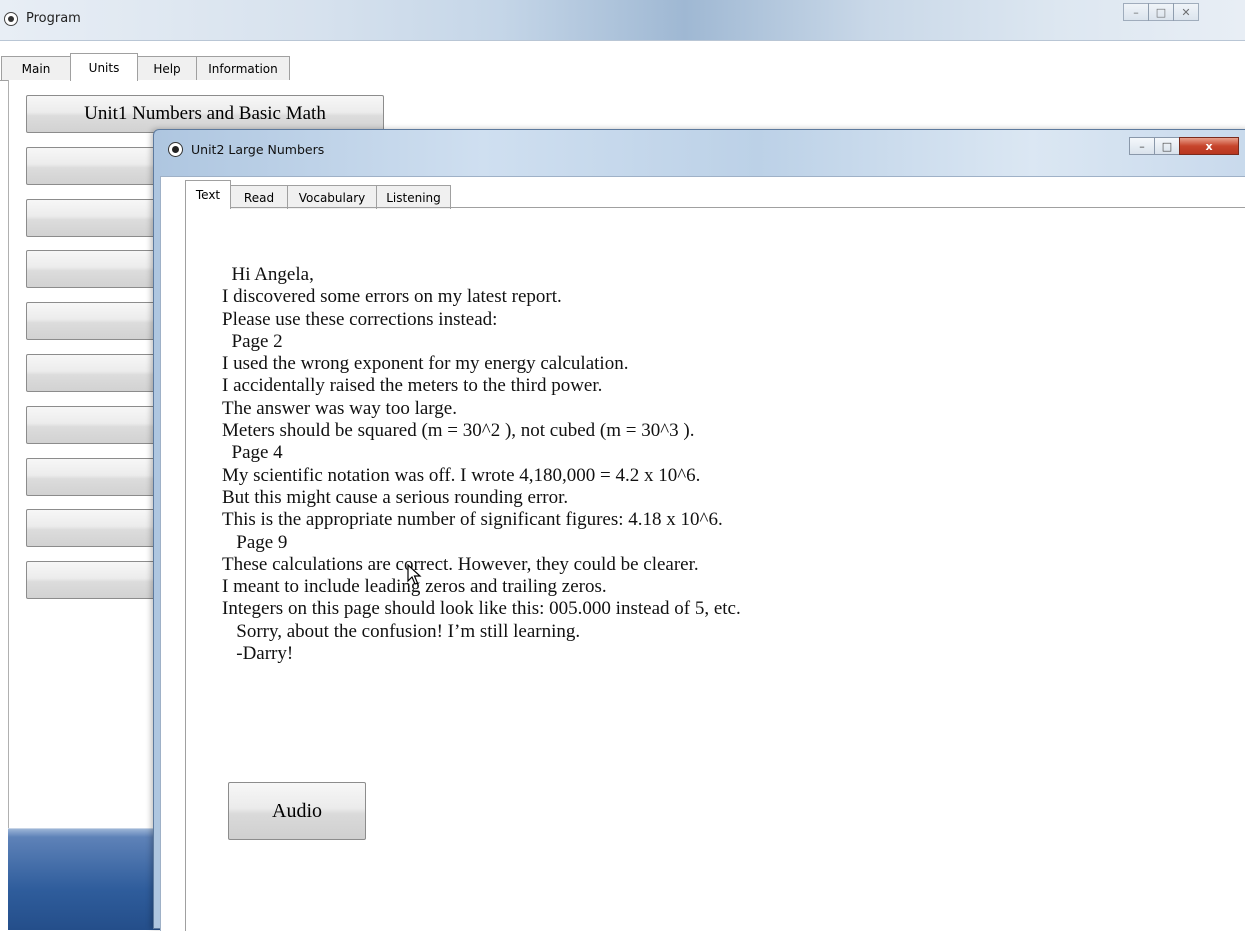 This screenshot has width=1245, height=931. What do you see at coordinates (167, 68) in the screenshot?
I see `tab-help: Help` at bounding box center [167, 68].